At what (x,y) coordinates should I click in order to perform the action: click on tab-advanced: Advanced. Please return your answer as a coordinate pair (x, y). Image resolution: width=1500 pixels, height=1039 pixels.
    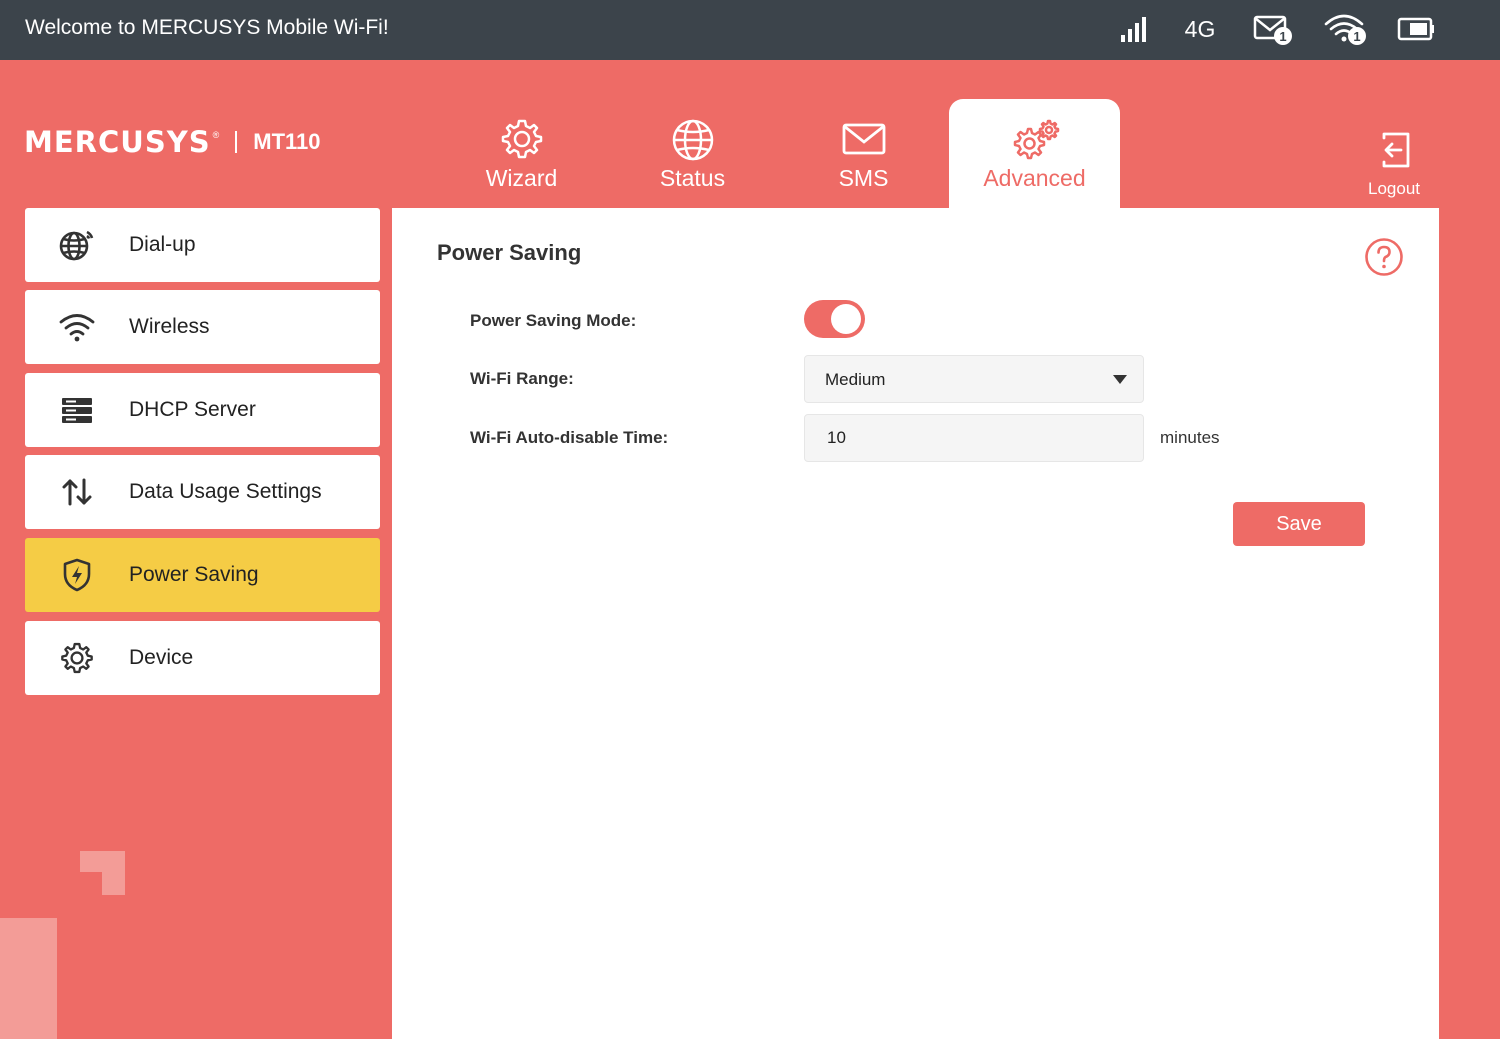
    Looking at the image, I should click on (1034, 153).